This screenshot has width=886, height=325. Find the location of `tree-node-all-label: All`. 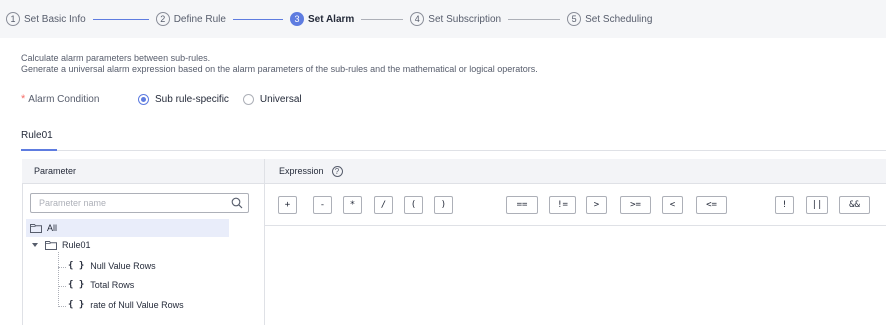

tree-node-all-label: All is located at coordinates (52, 228).